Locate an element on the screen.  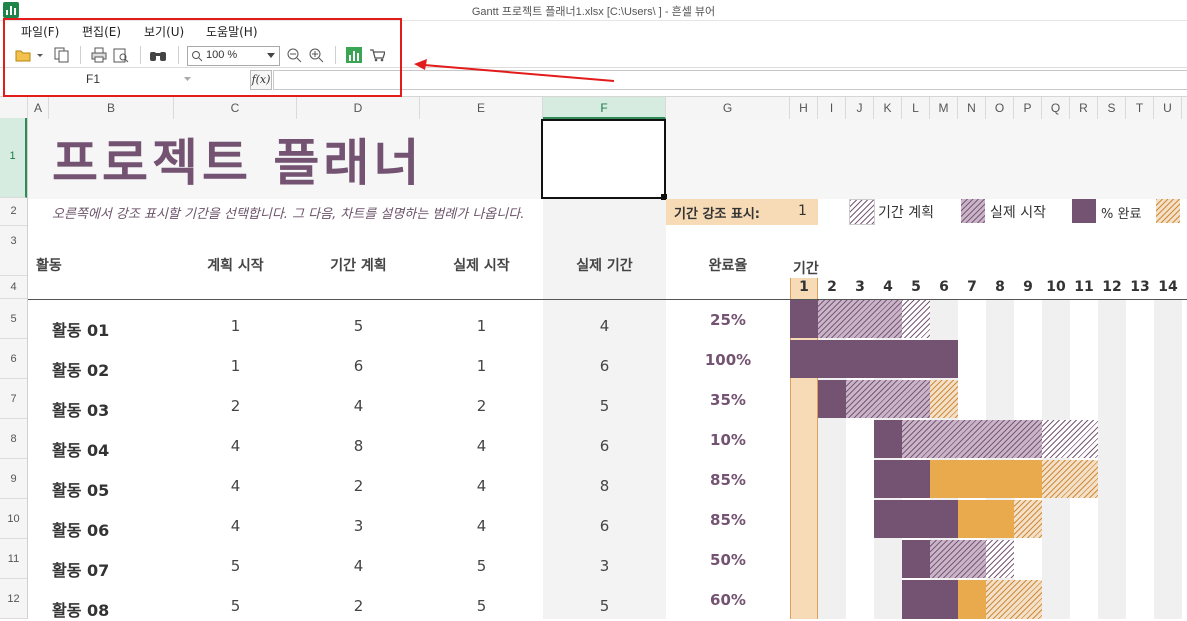
row-header: 9 is located at coordinates (13, 479).